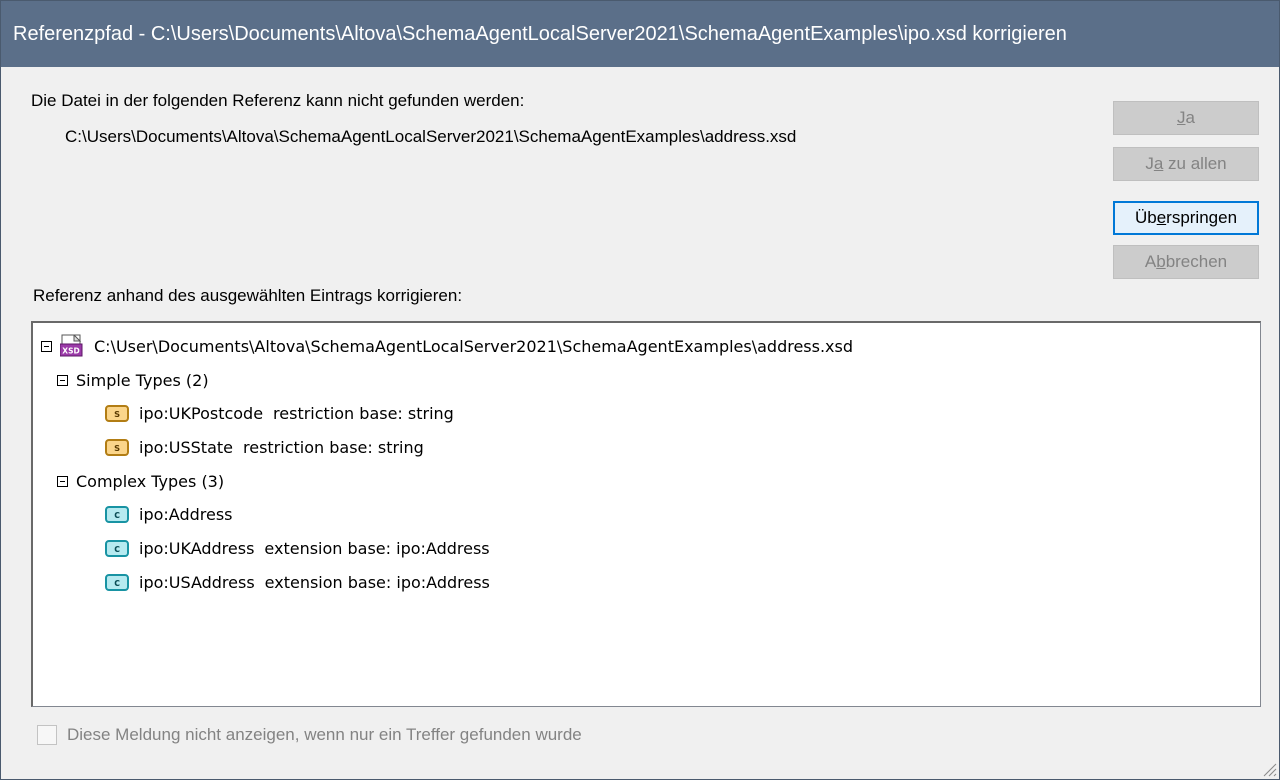  I want to click on resize-grip-icon, so click(1269, 769).